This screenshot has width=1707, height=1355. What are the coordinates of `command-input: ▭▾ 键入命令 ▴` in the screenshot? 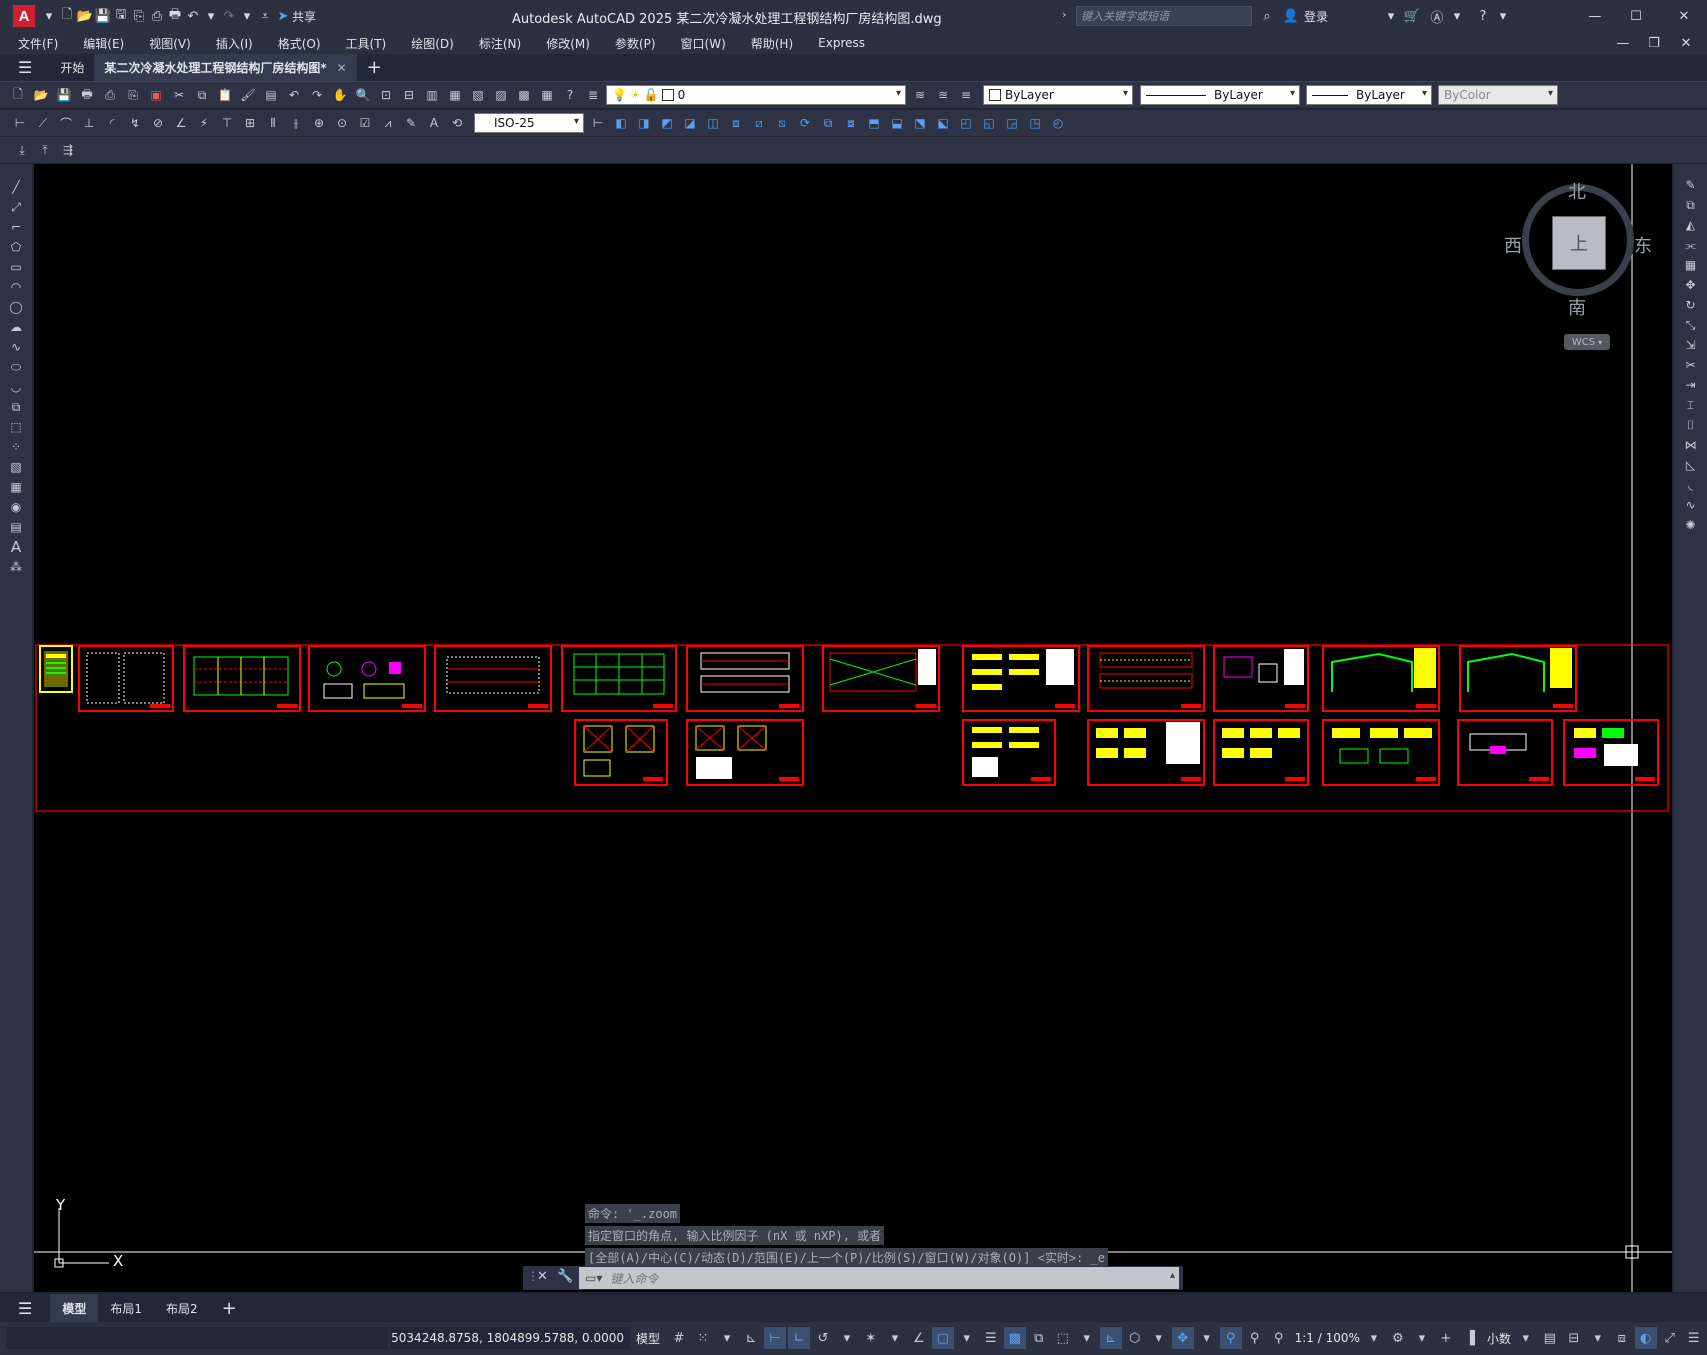 It's located at (879, 1278).